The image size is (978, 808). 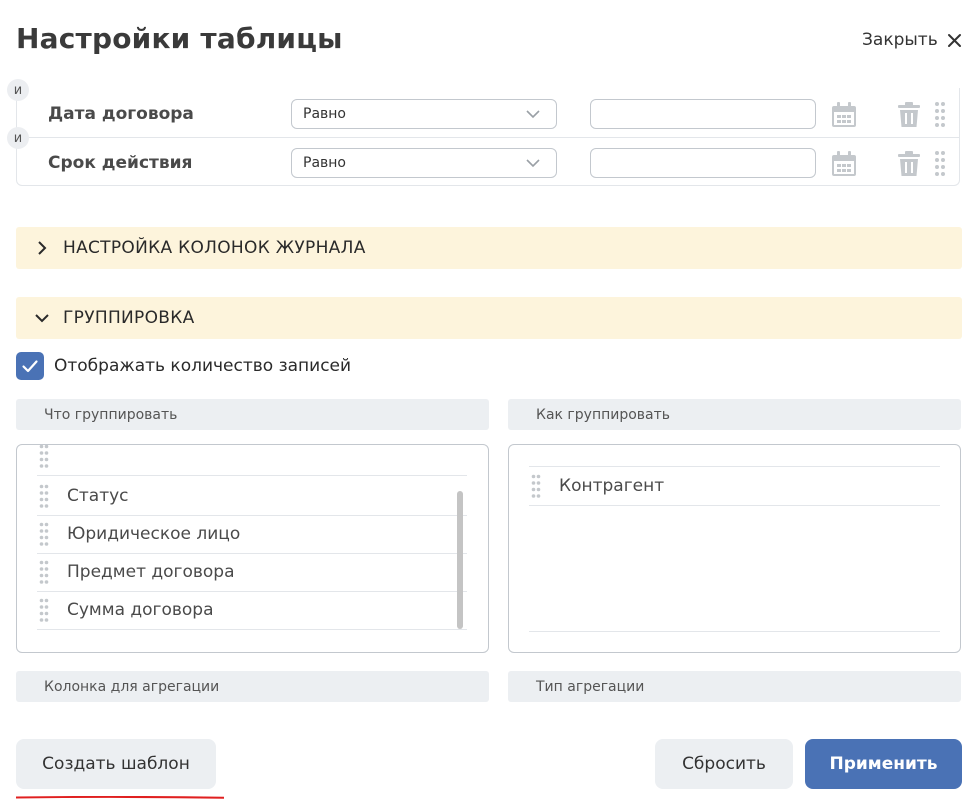 What do you see at coordinates (252, 414) in the screenshot?
I see `what-group-header: Что группировать` at bounding box center [252, 414].